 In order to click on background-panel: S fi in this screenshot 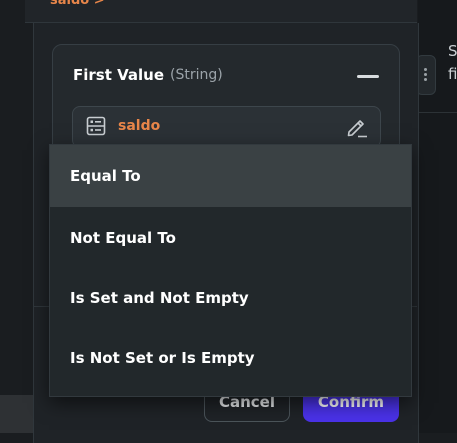, I will do `click(436, 216)`.